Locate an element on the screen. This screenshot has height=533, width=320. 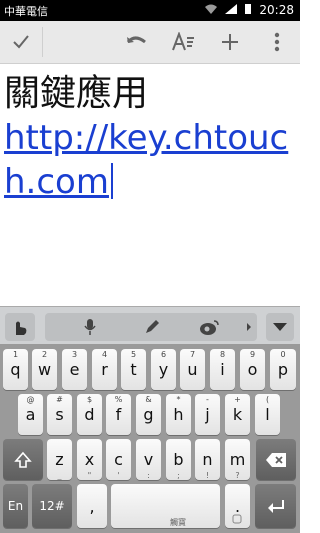
key-label: b is located at coordinates (178, 459).